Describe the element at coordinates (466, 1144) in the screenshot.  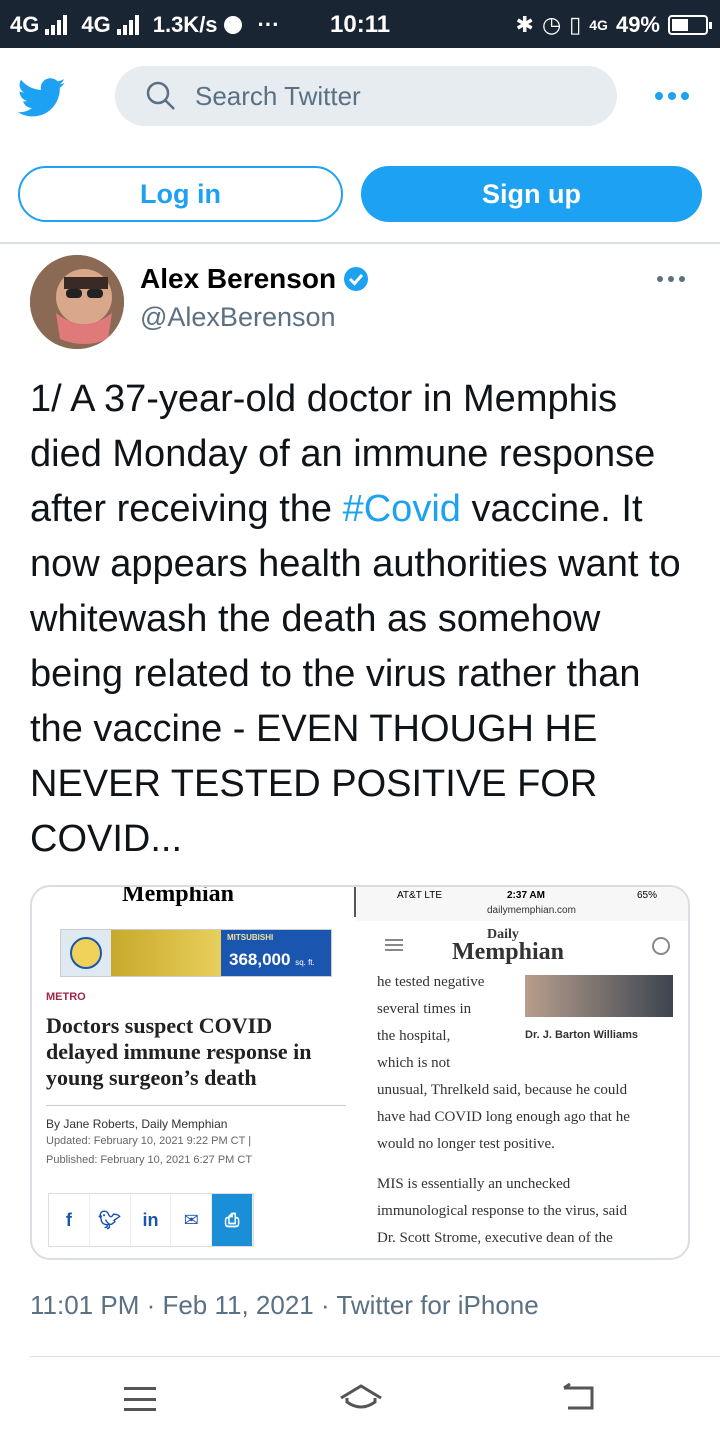
I see `article-line: would no longer test positive.` at that location.